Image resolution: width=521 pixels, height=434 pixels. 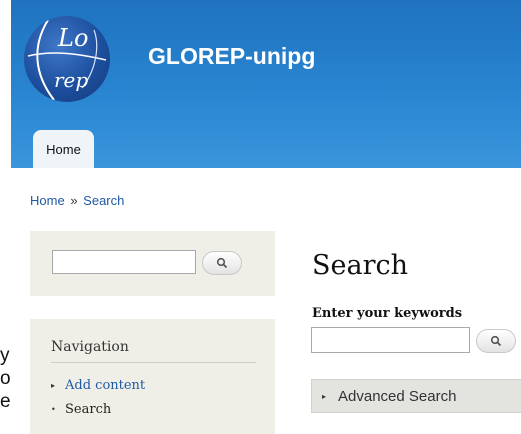 I want to click on nav-item-label: Search, so click(x=88, y=409).